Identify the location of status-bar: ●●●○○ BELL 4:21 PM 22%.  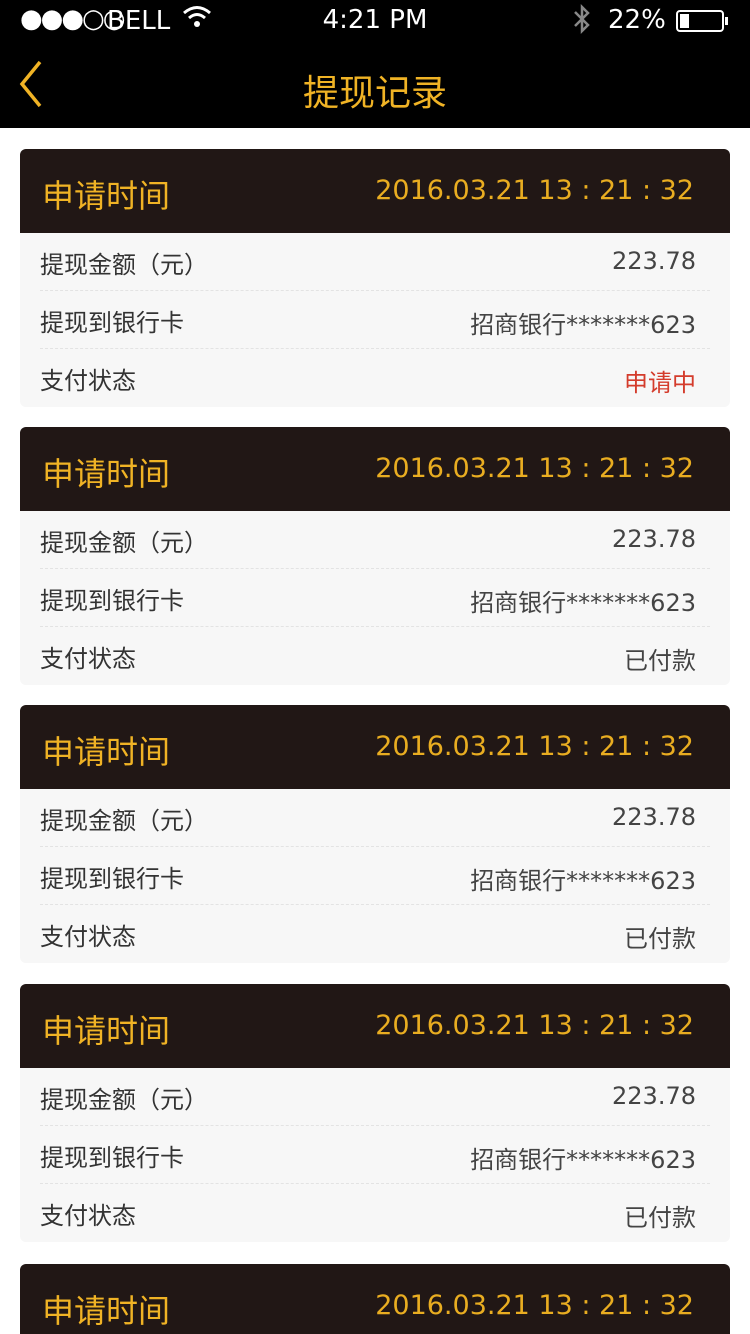
(375, 20).